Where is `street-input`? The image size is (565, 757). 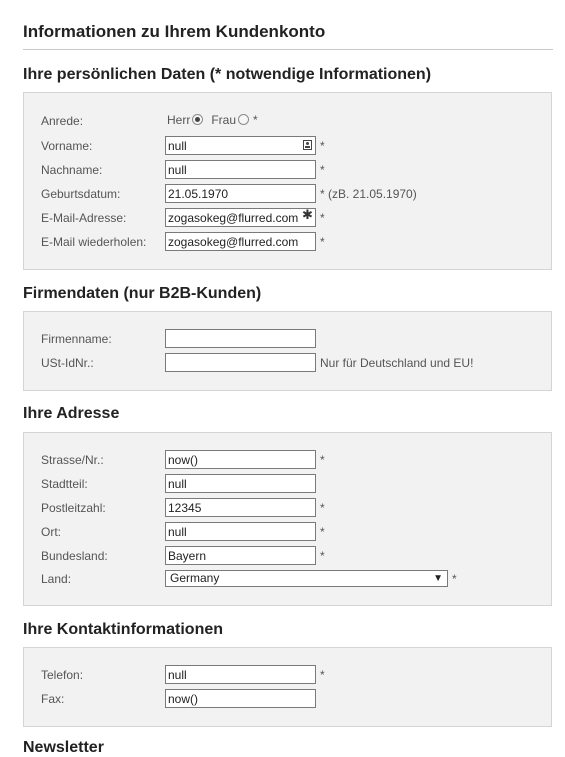
street-input is located at coordinates (240, 459).